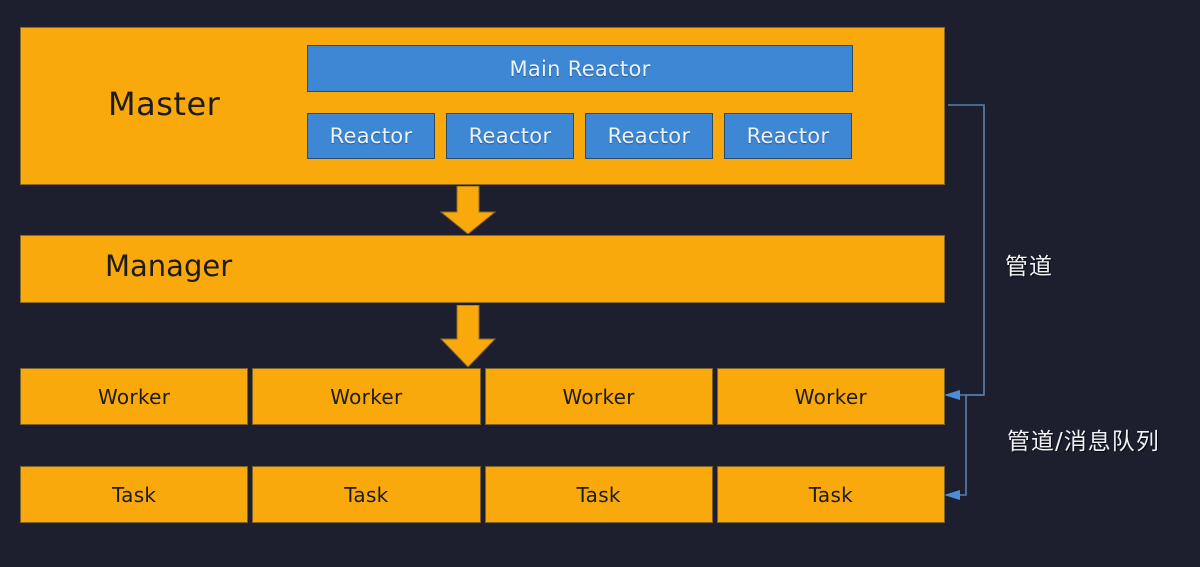  Describe the element at coordinates (972, 445) in the screenshot. I see `connector-worker-to-task` at that location.